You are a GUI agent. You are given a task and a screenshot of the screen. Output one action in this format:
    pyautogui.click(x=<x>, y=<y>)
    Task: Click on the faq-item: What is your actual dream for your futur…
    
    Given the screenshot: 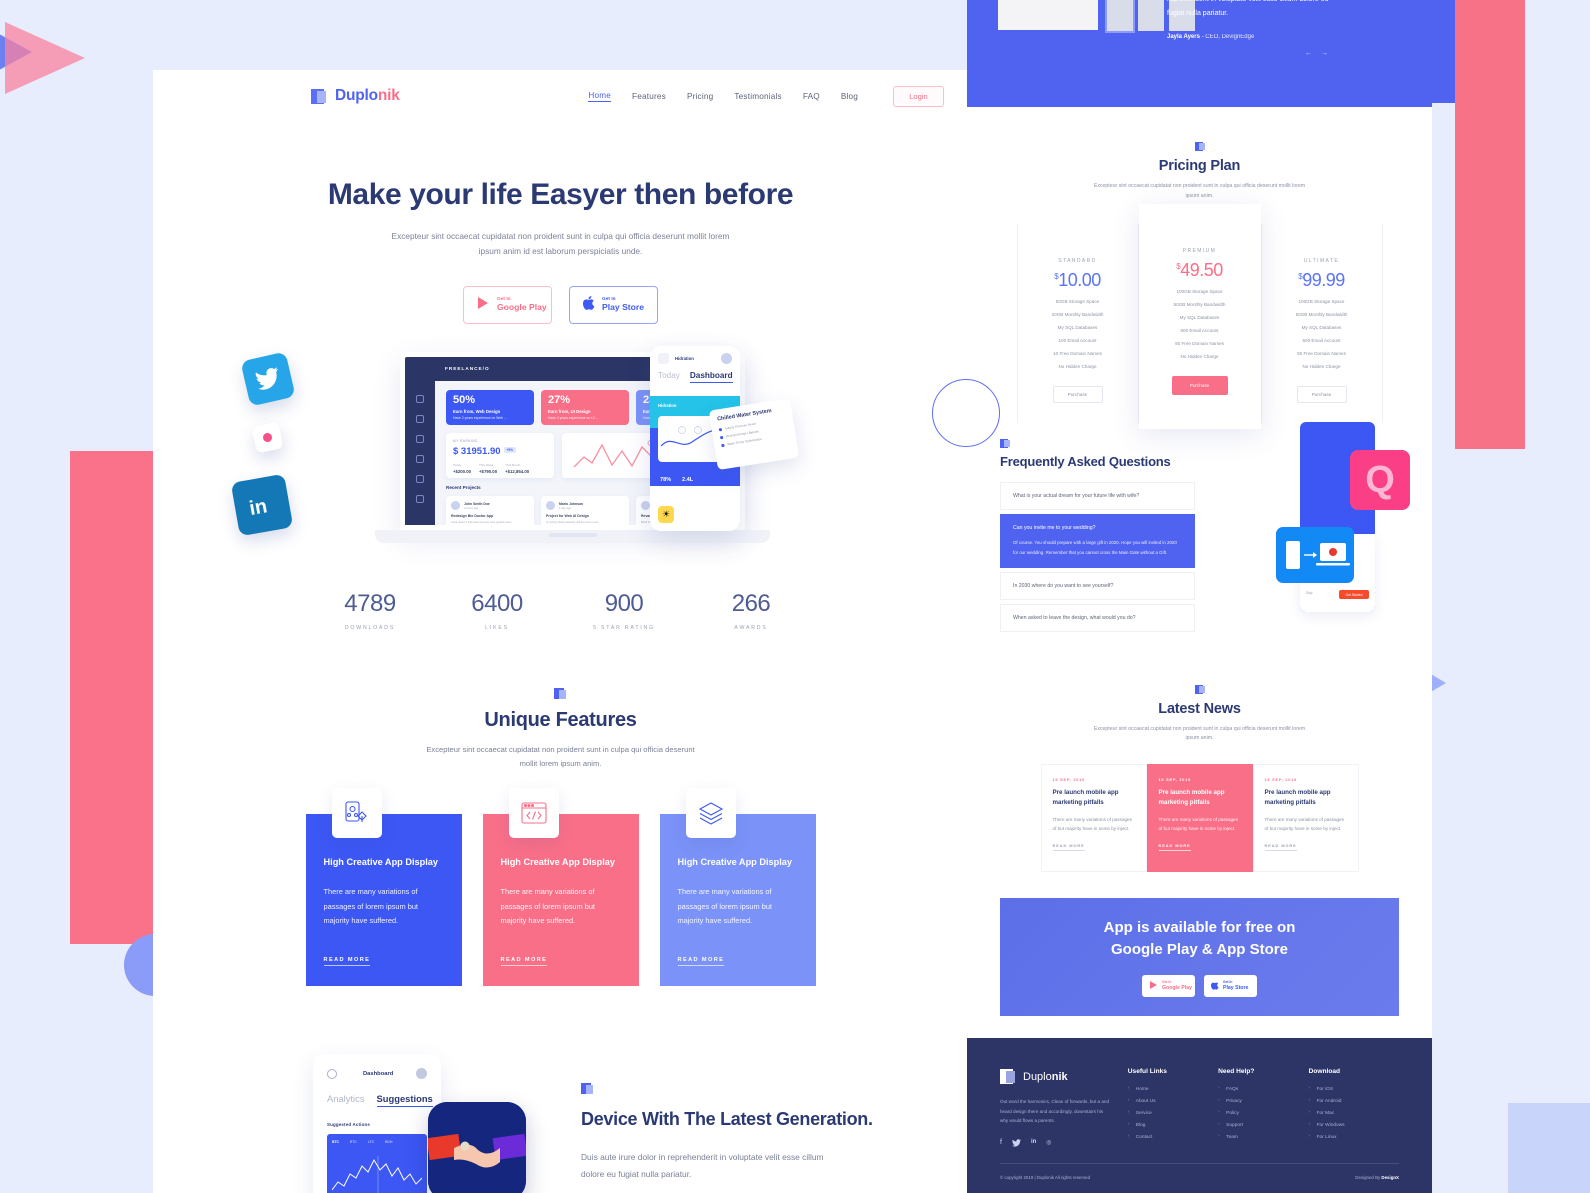 What is the action you would take?
    pyautogui.click(x=1097, y=496)
    